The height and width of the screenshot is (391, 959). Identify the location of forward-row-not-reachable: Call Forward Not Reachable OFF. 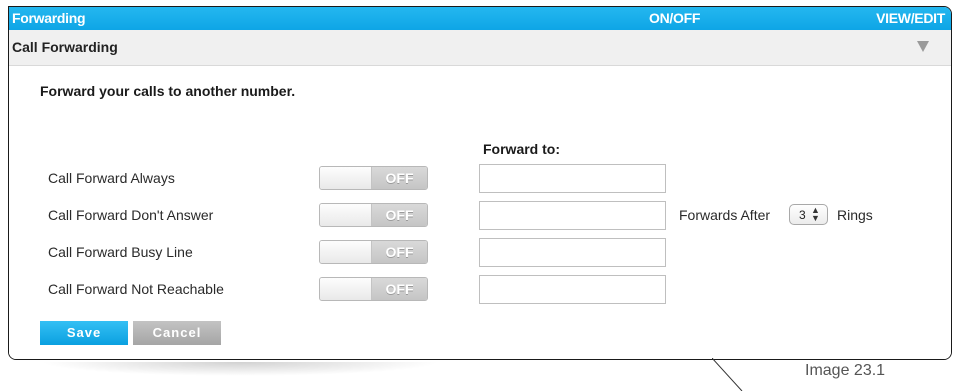
(480, 290).